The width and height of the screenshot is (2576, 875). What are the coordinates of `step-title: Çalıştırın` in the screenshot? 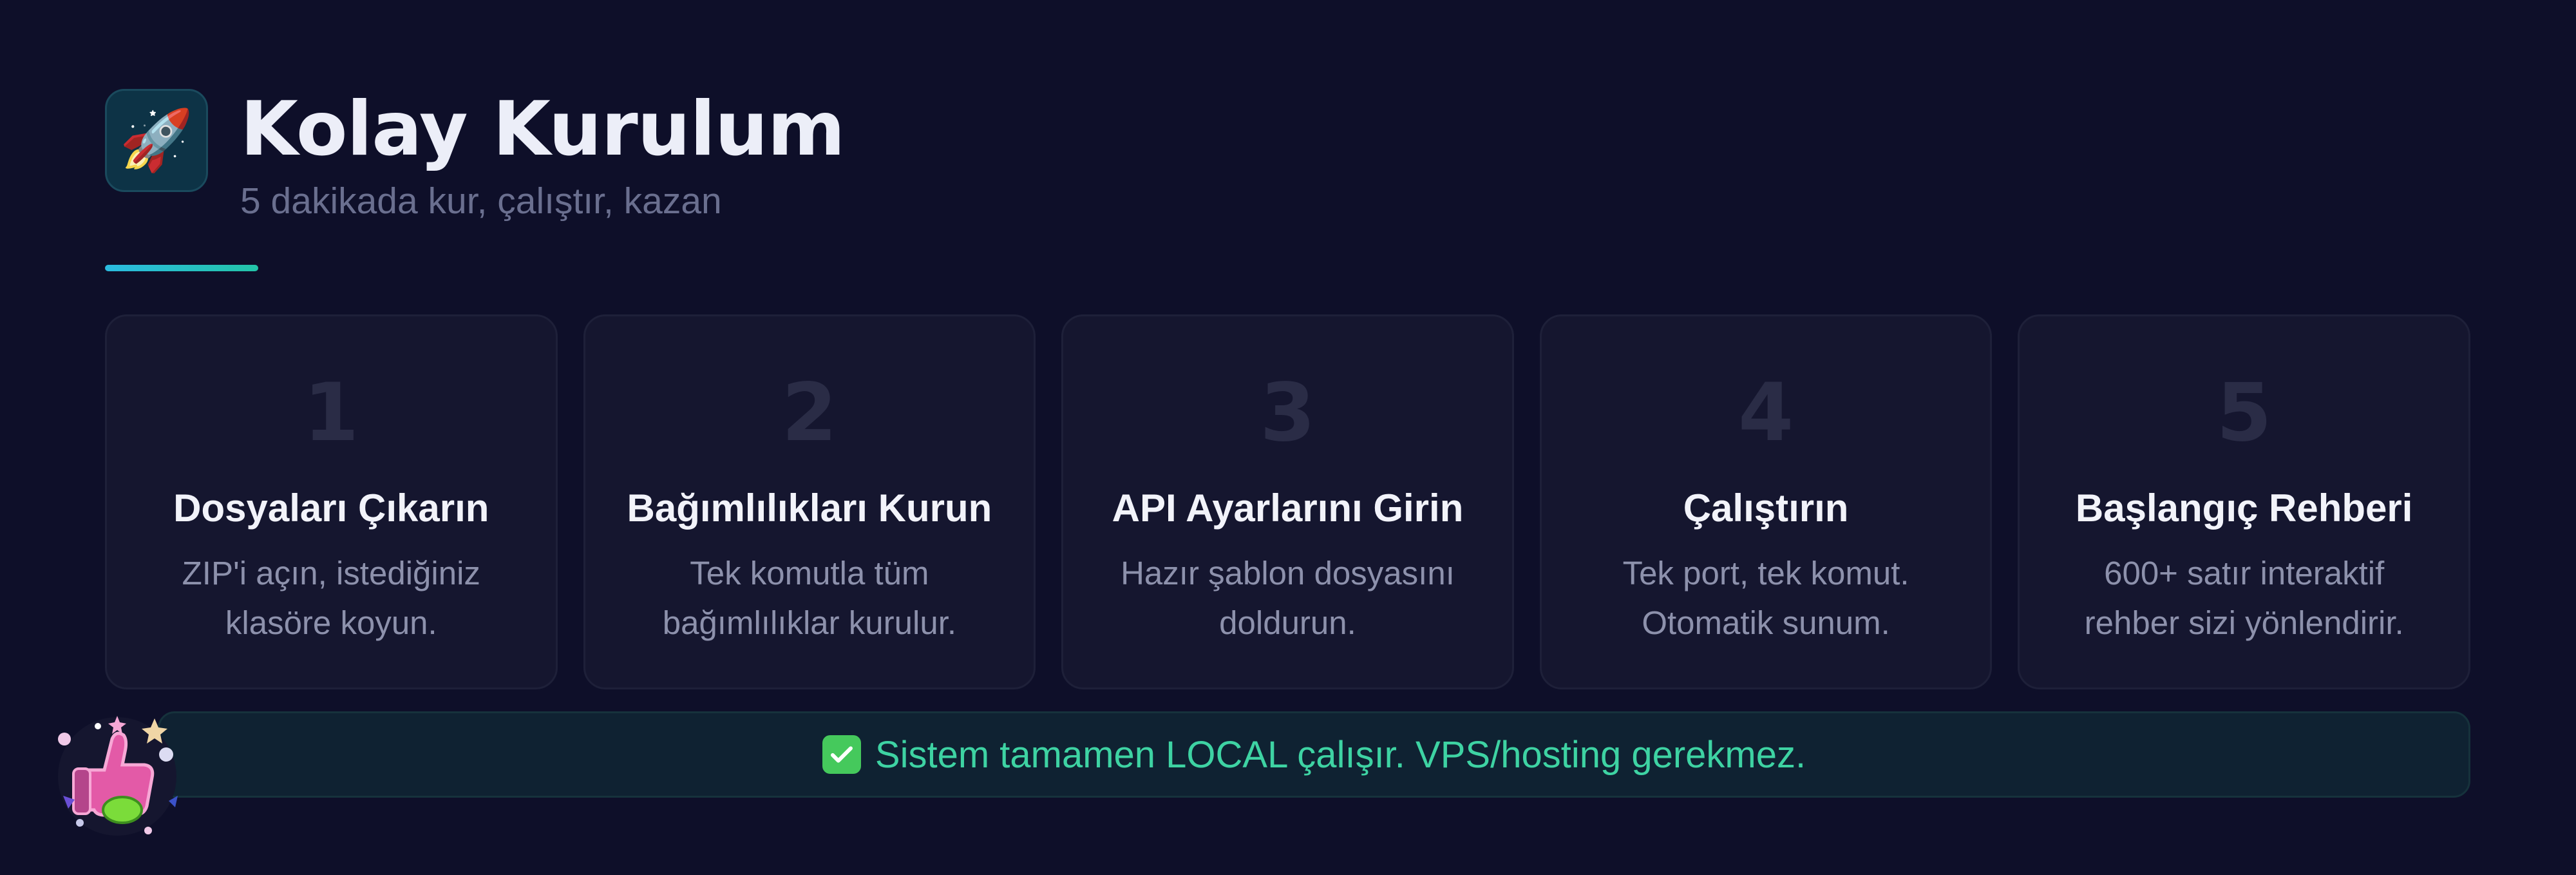 It's located at (1766, 508).